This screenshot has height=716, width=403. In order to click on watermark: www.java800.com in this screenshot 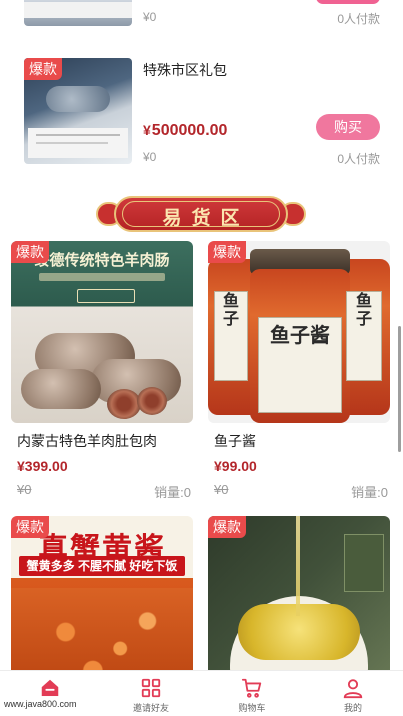, I will do `click(40, 704)`.